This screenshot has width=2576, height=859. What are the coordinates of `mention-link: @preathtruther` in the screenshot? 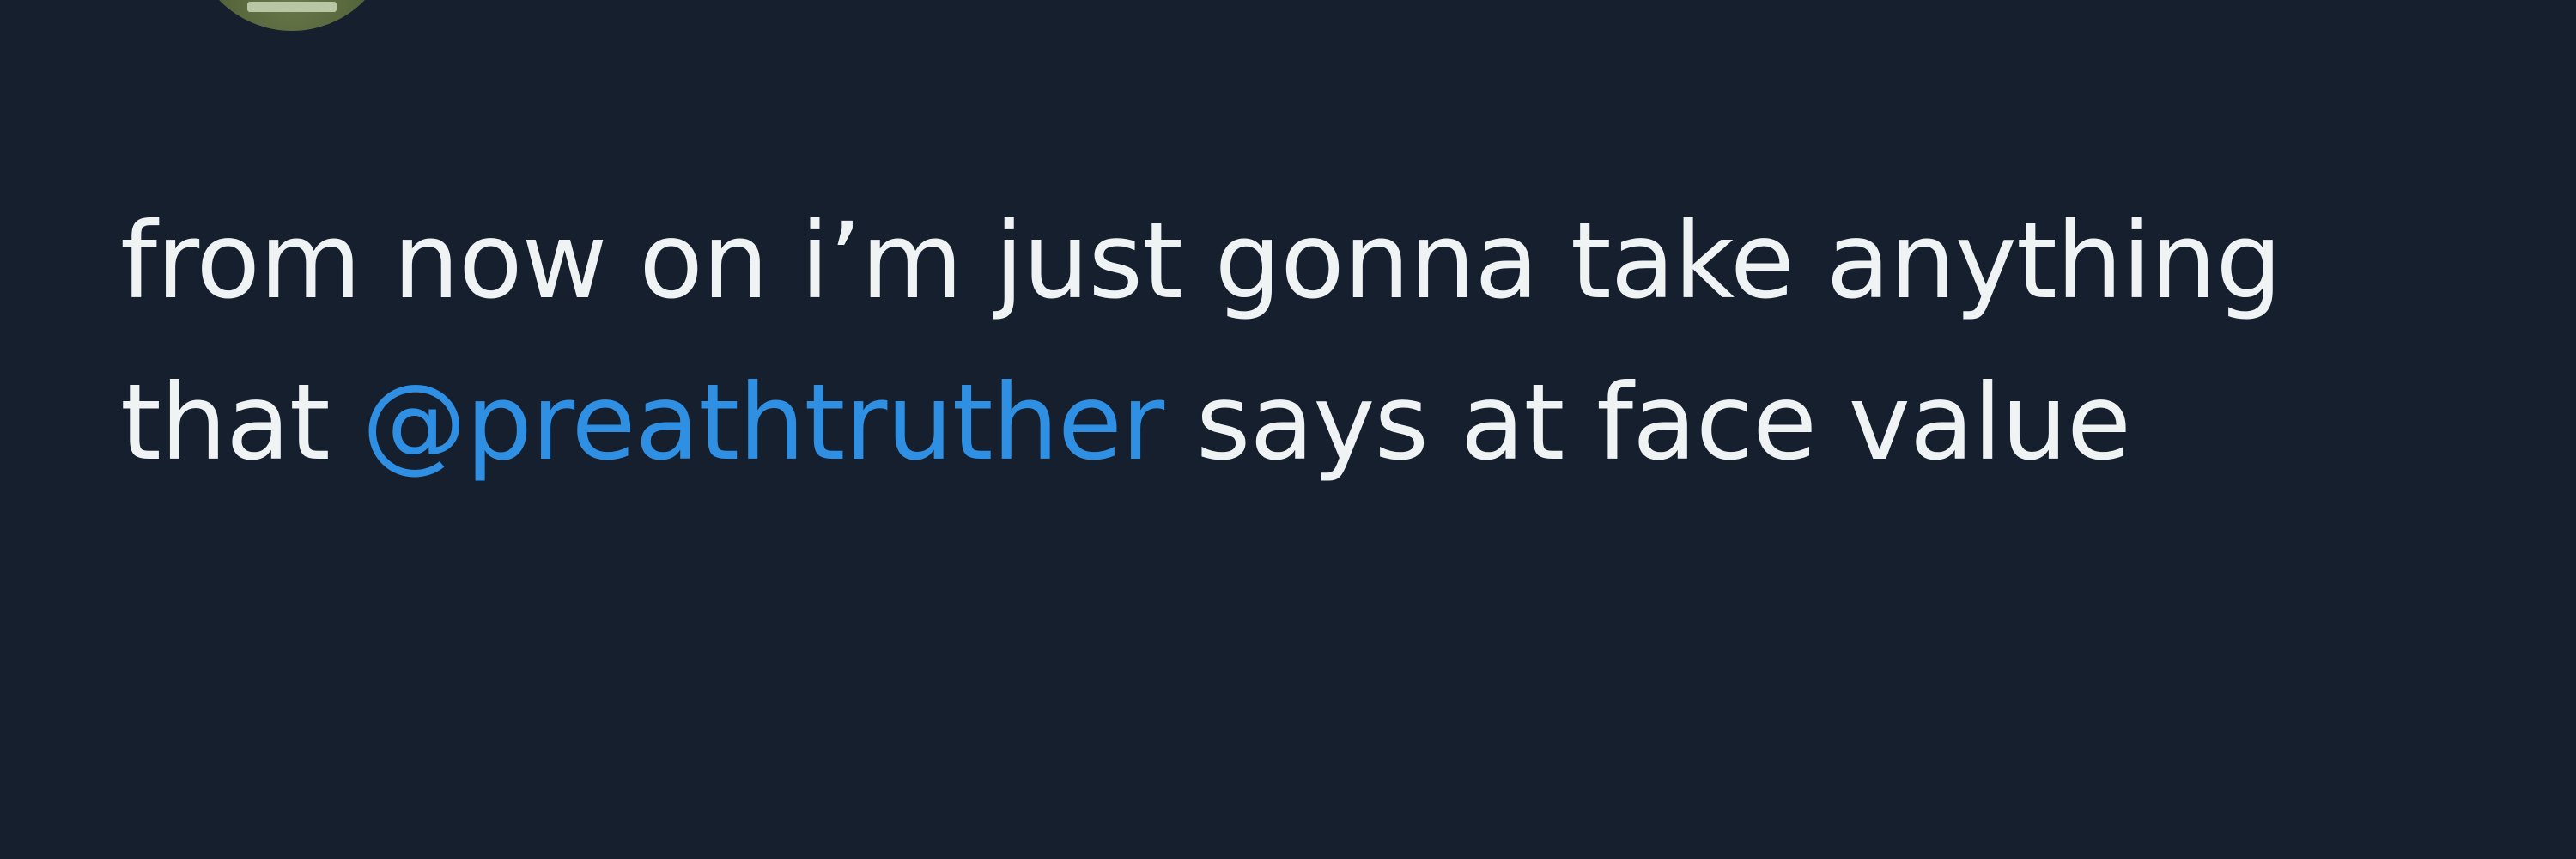 It's located at (764, 423).